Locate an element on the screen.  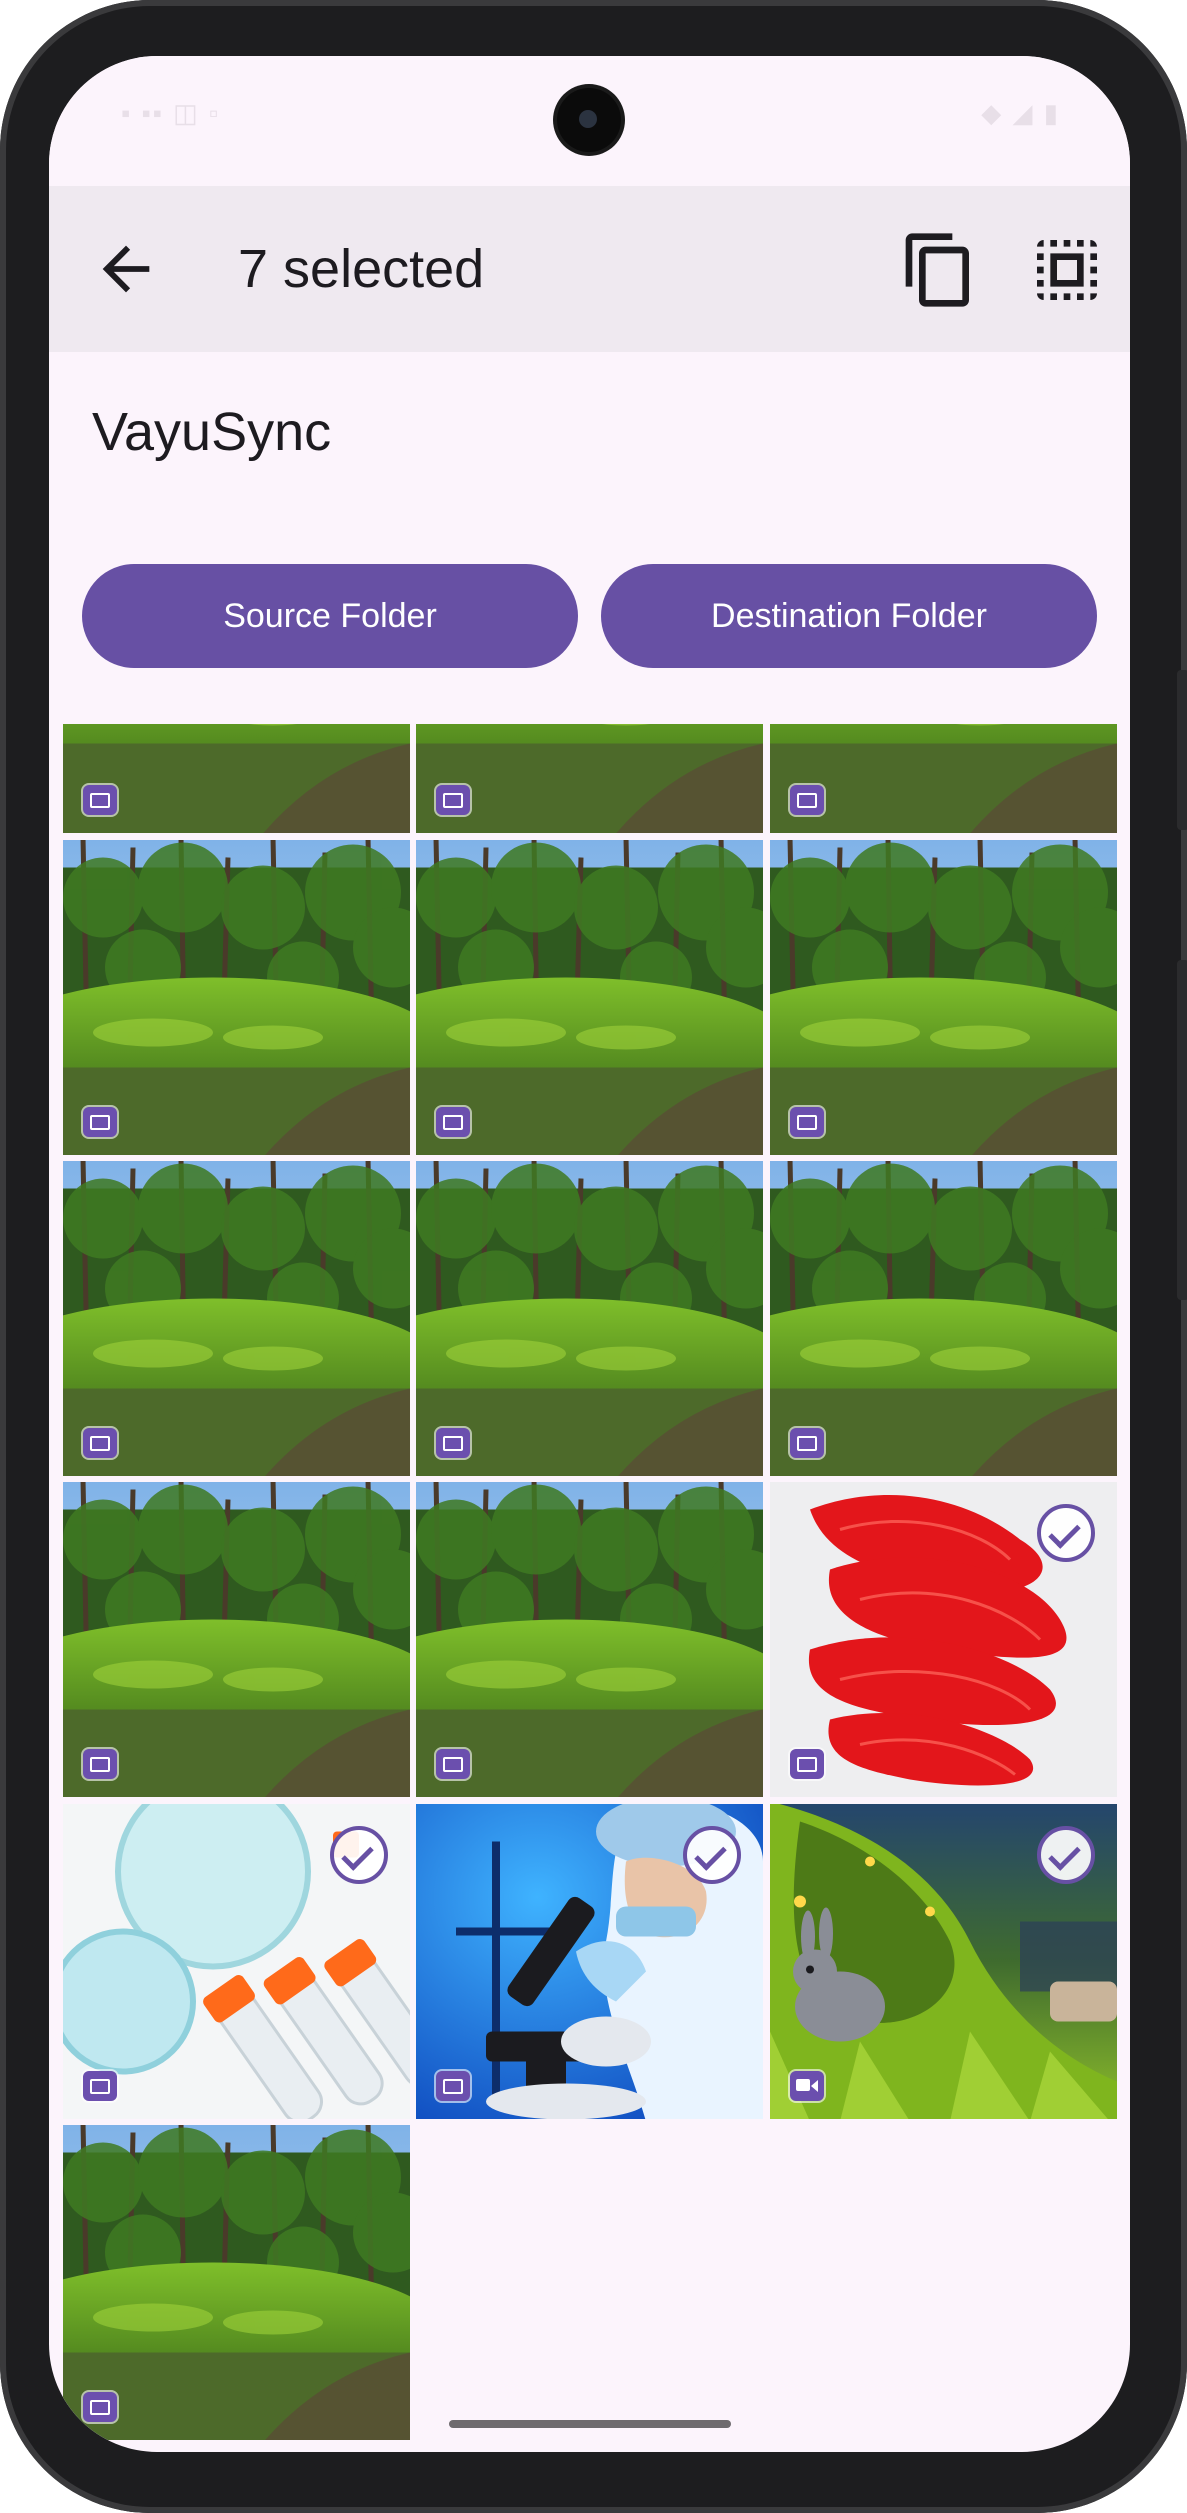
front-camera is located at coordinates (589, 120).